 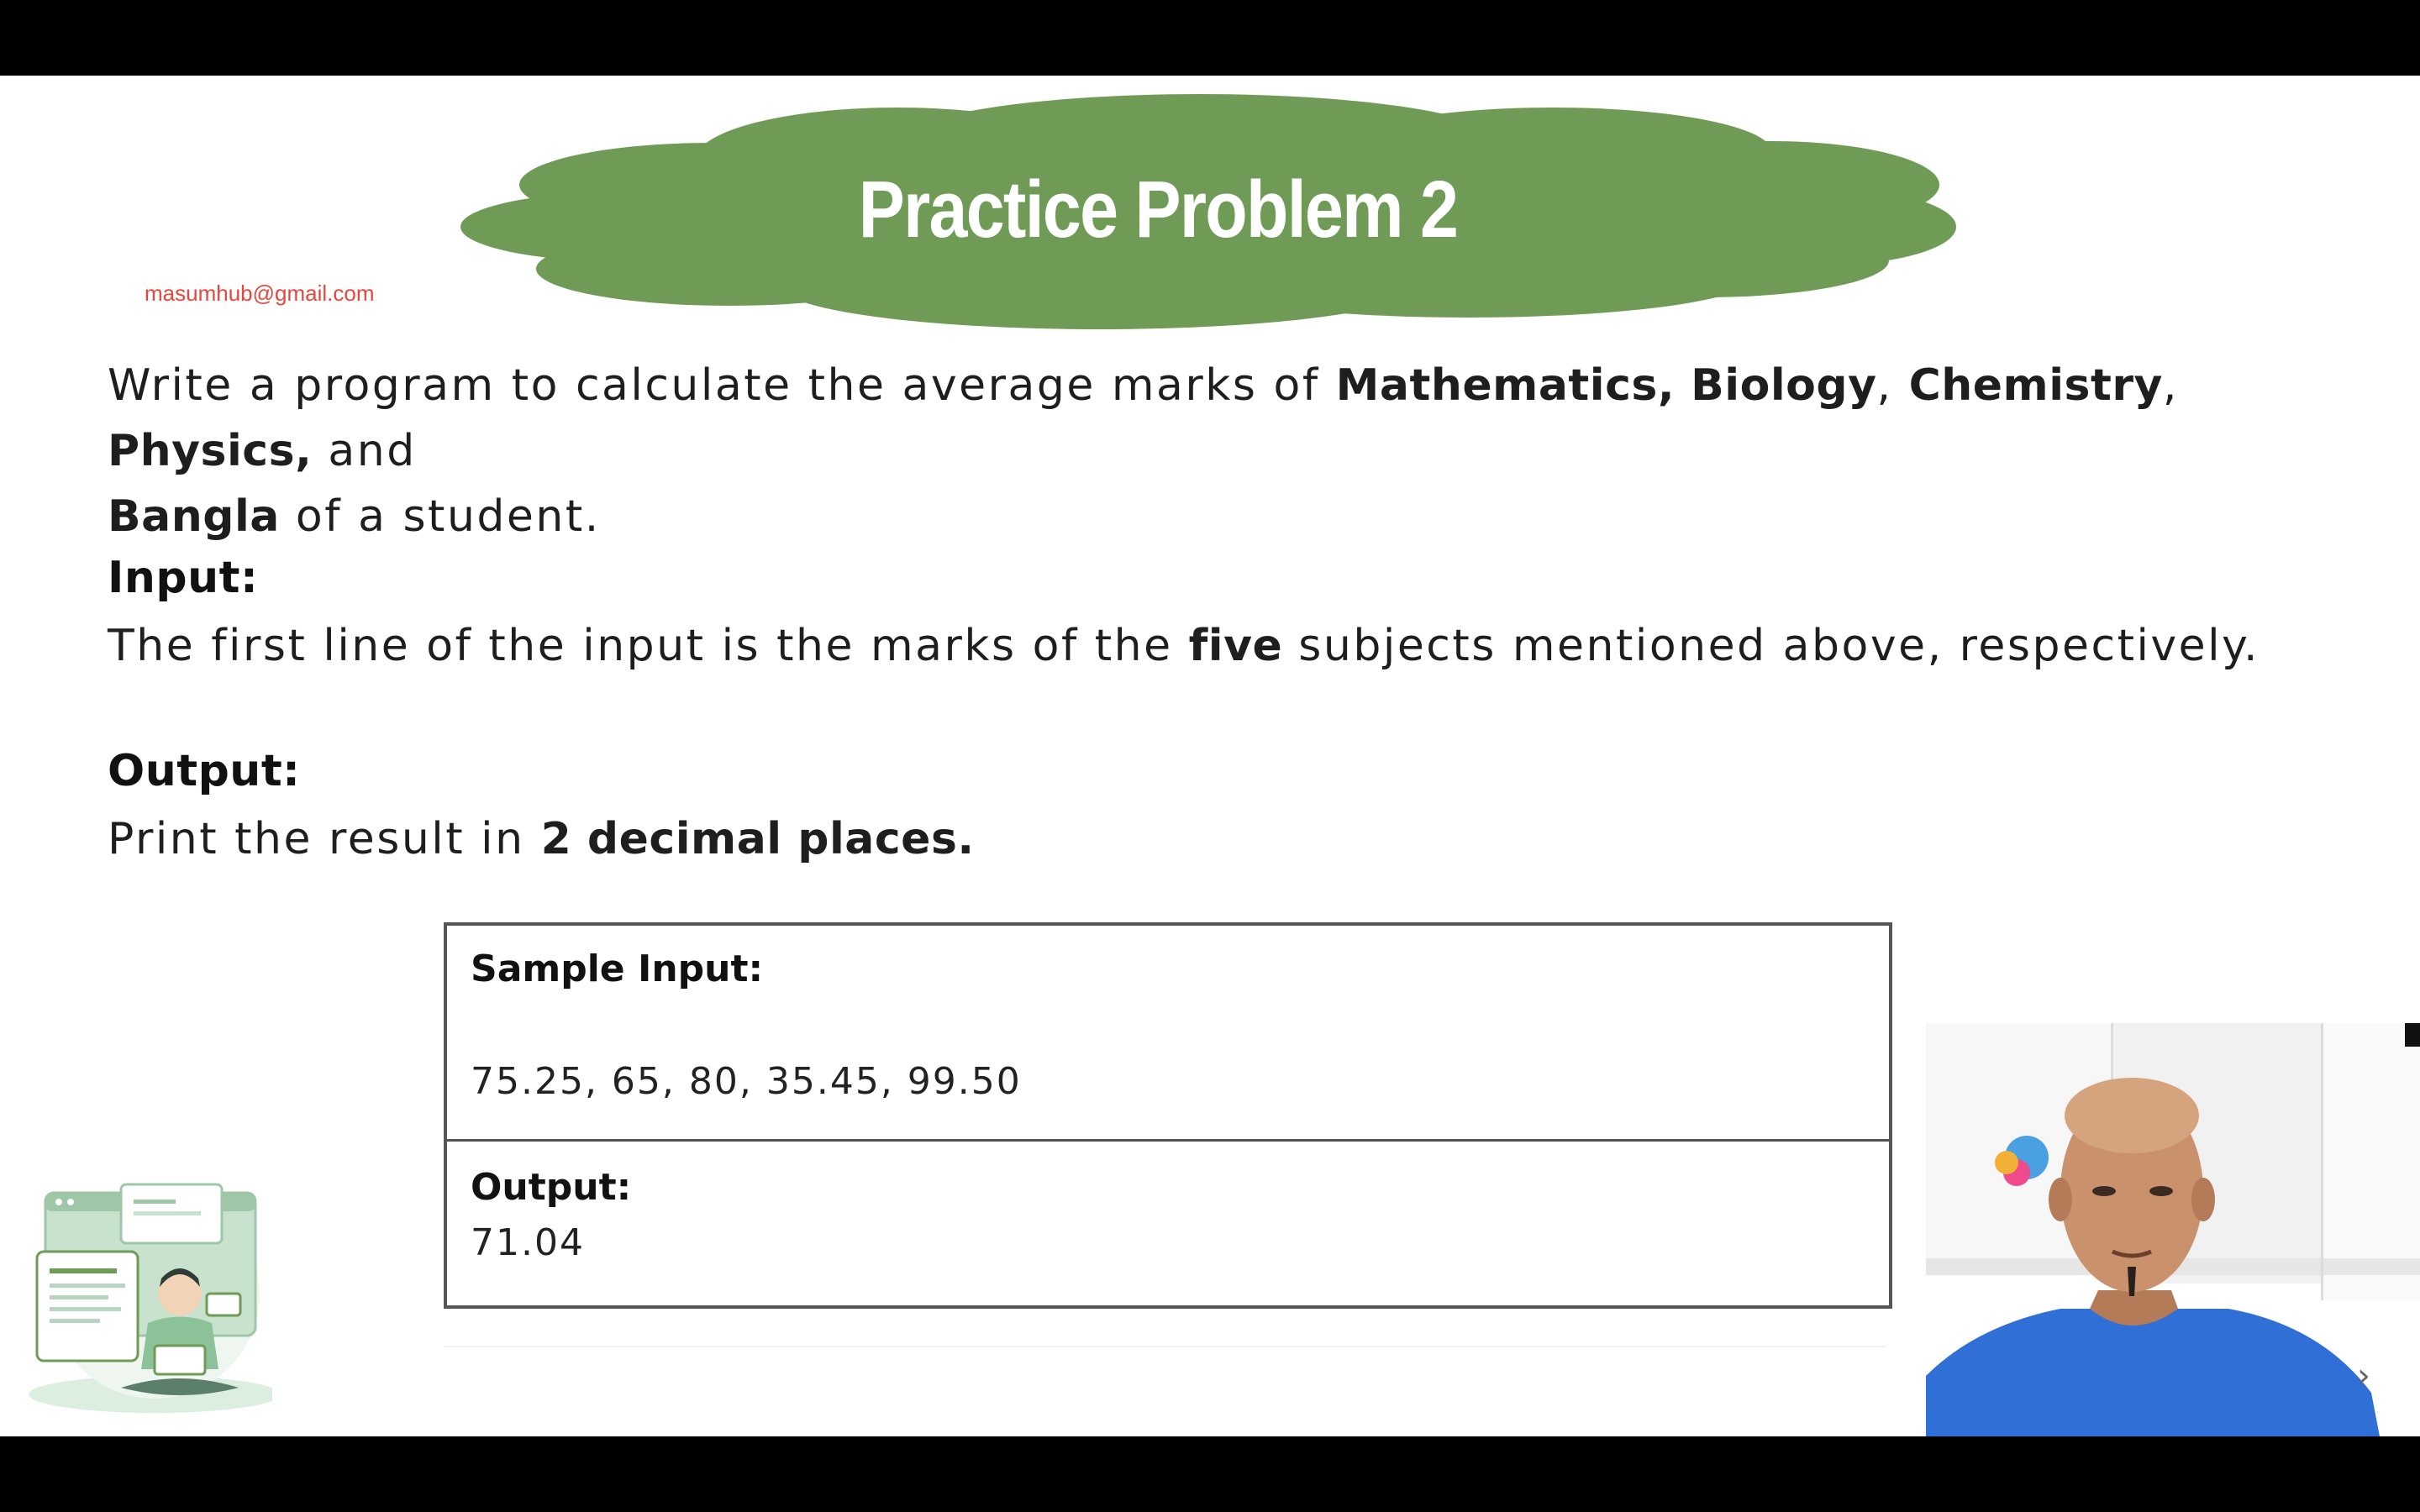 I want to click on and-word: and, so click(x=364, y=451).